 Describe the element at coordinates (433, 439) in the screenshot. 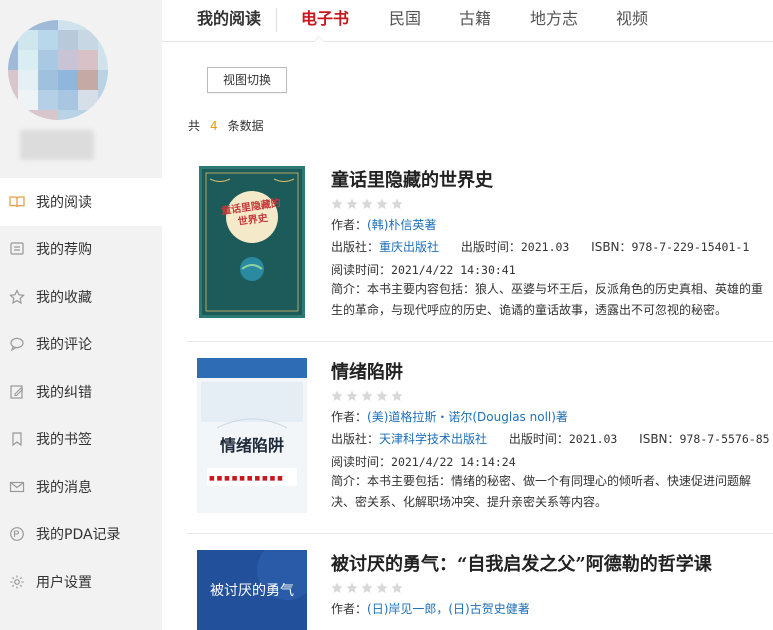

I see `publisher-link: 天津科学技术出版社` at that location.